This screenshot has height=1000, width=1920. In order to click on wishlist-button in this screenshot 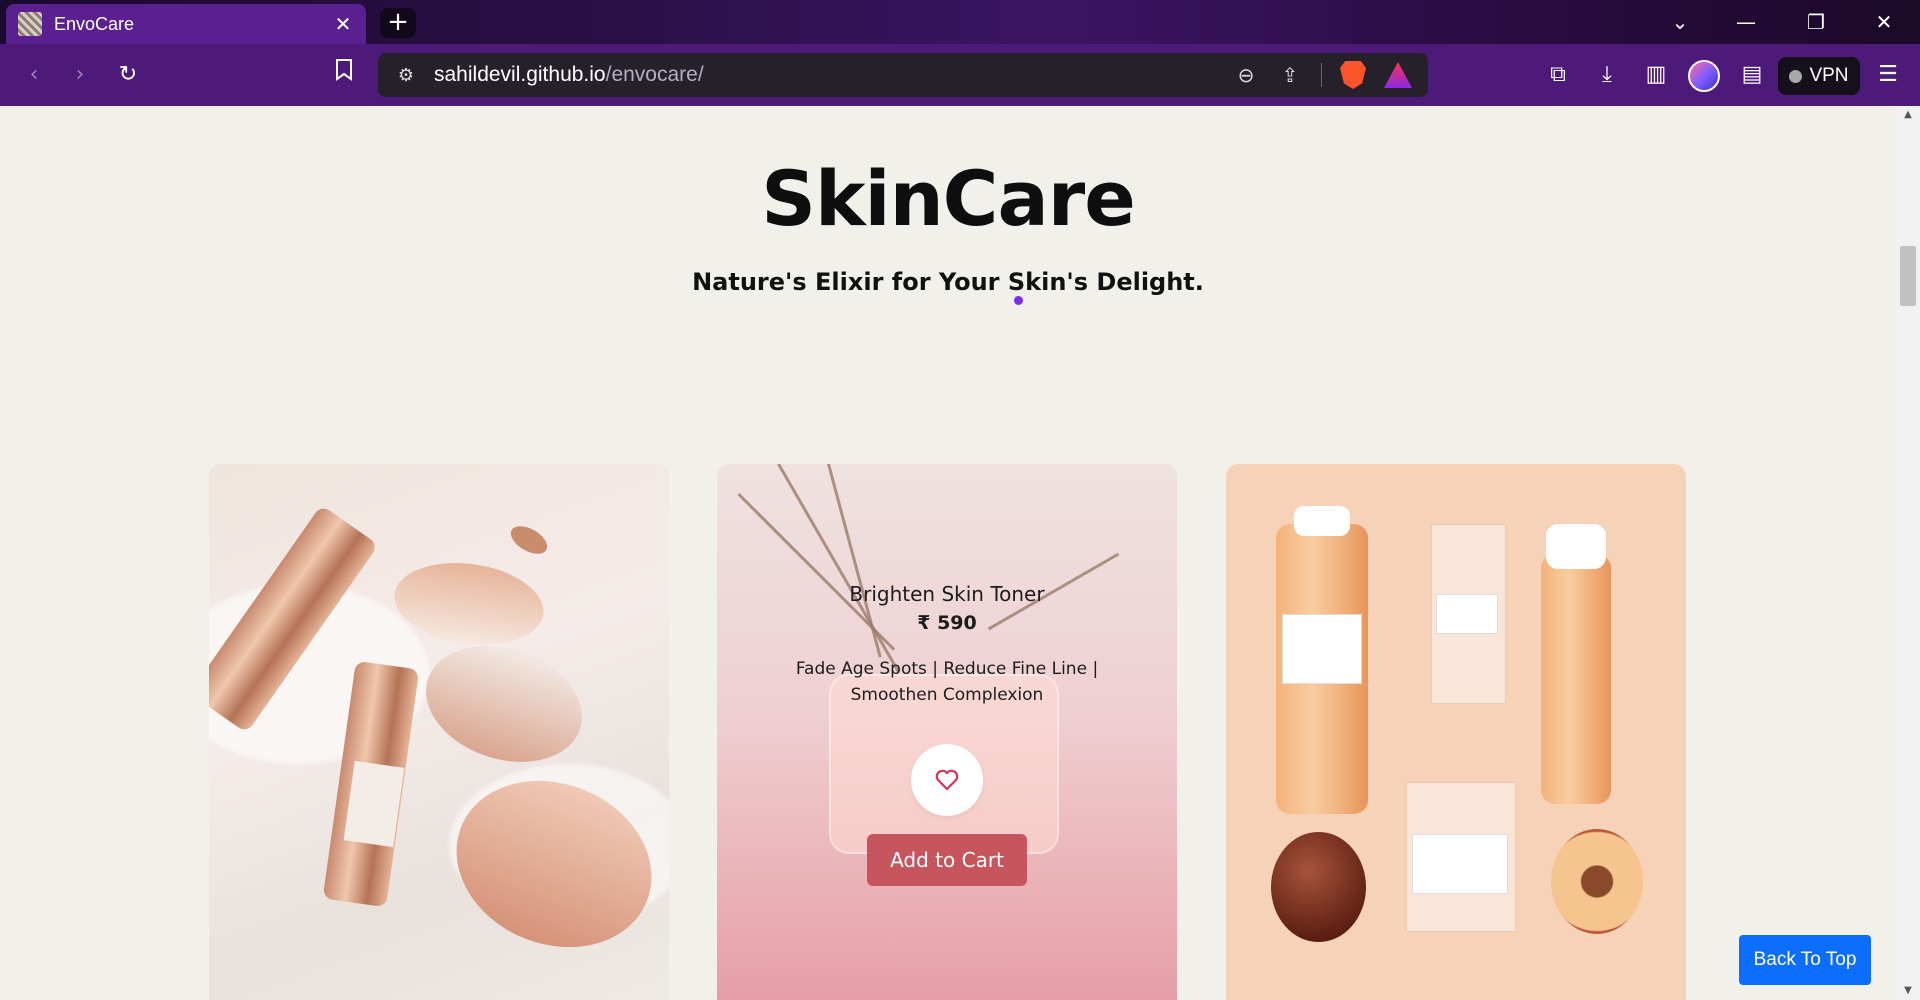, I will do `click(947, 780)`.